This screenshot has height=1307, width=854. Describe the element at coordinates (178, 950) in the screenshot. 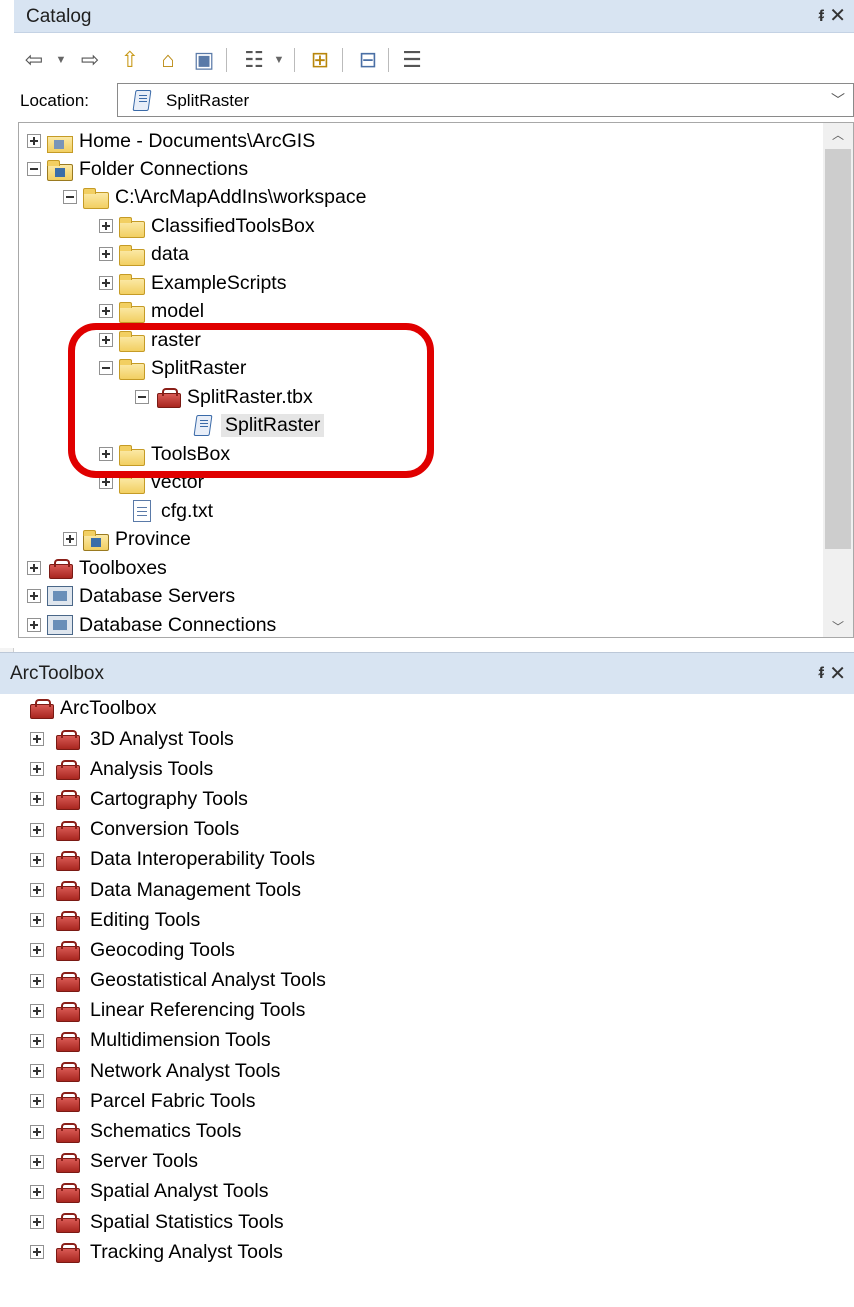

I see `toolbox-item: Geocoding Tools` at that location.